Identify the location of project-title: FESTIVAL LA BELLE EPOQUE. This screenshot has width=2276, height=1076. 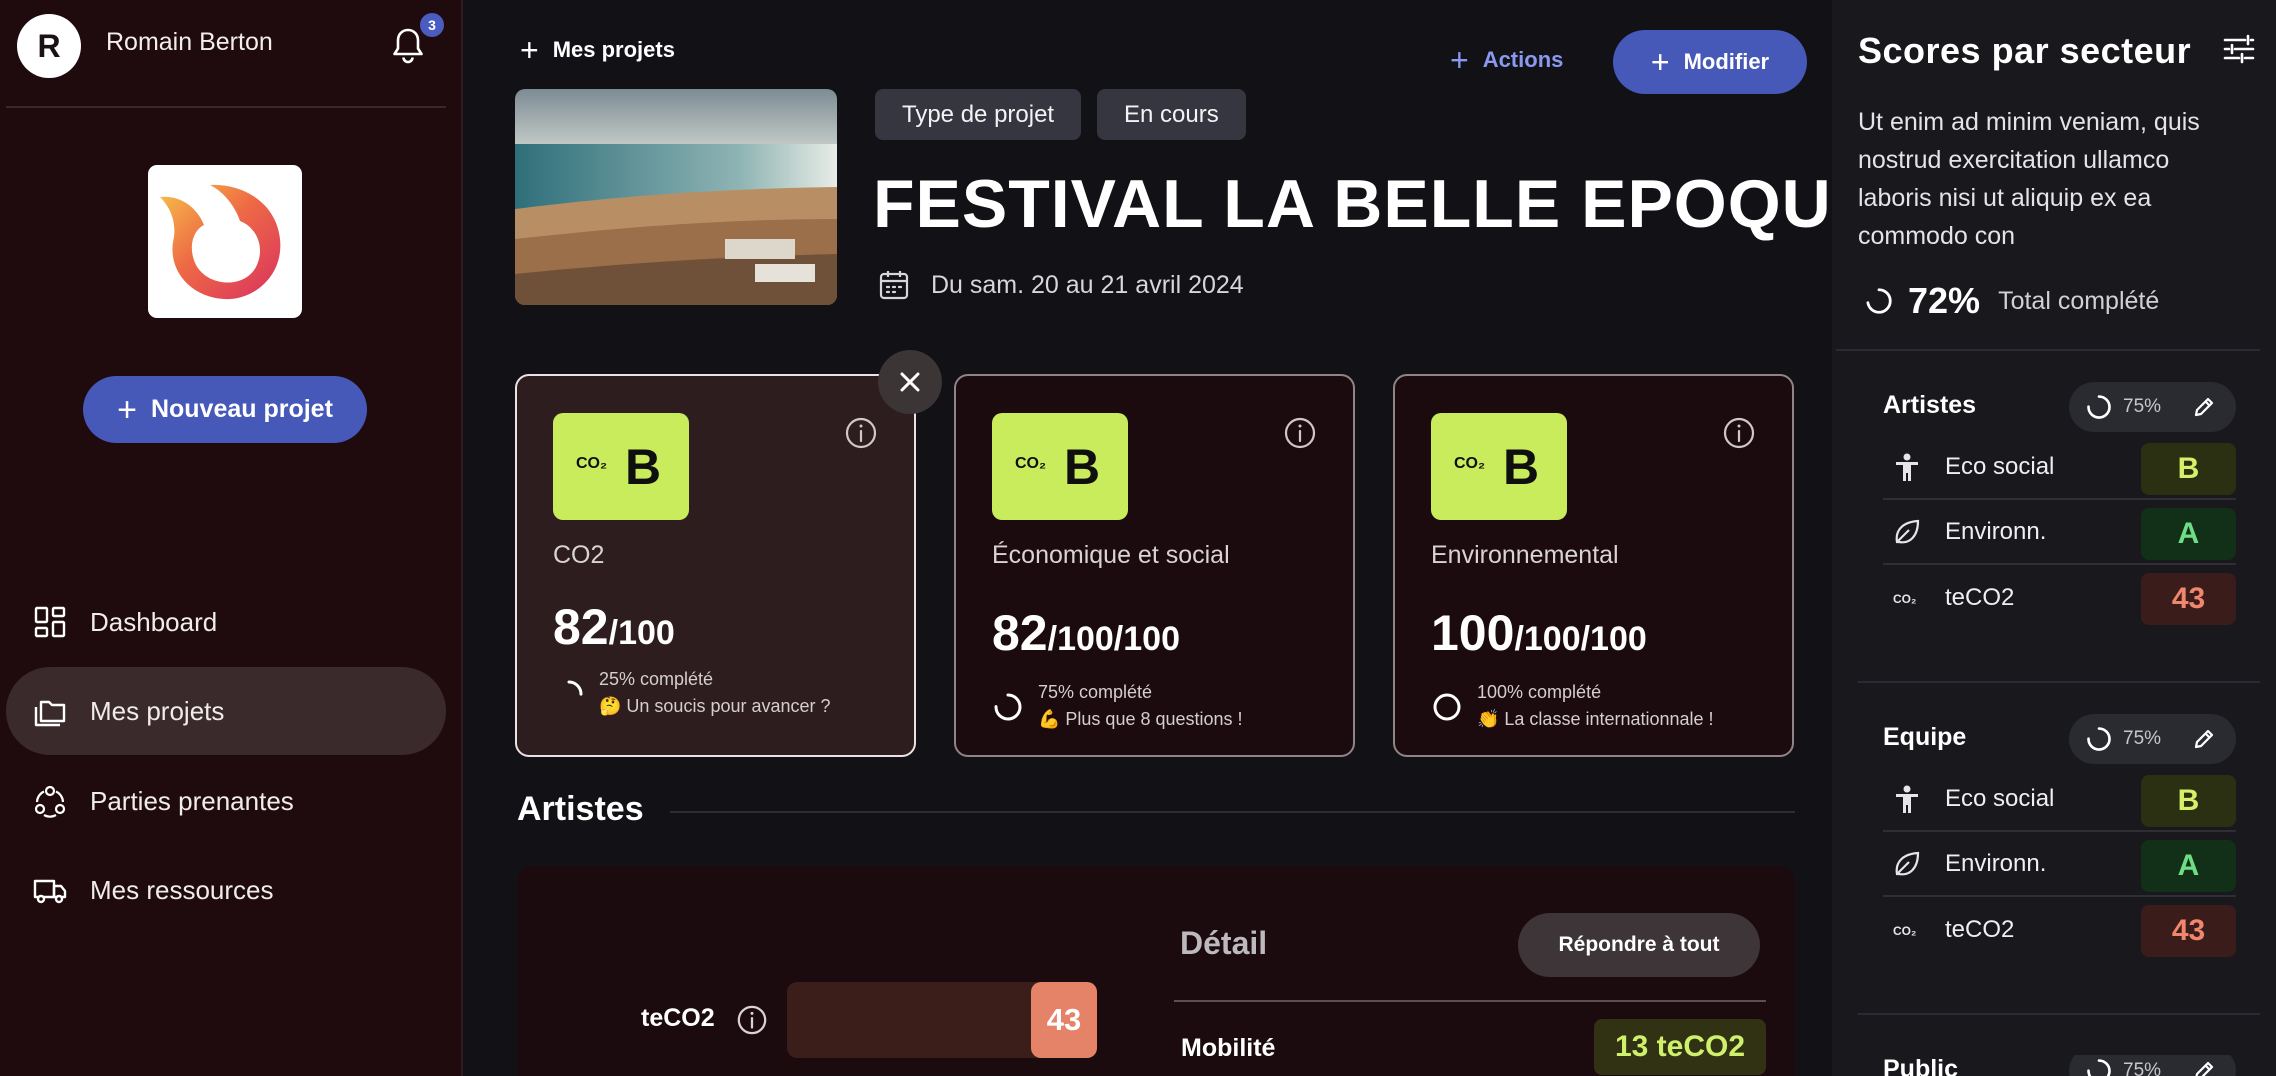
(1376, 204).